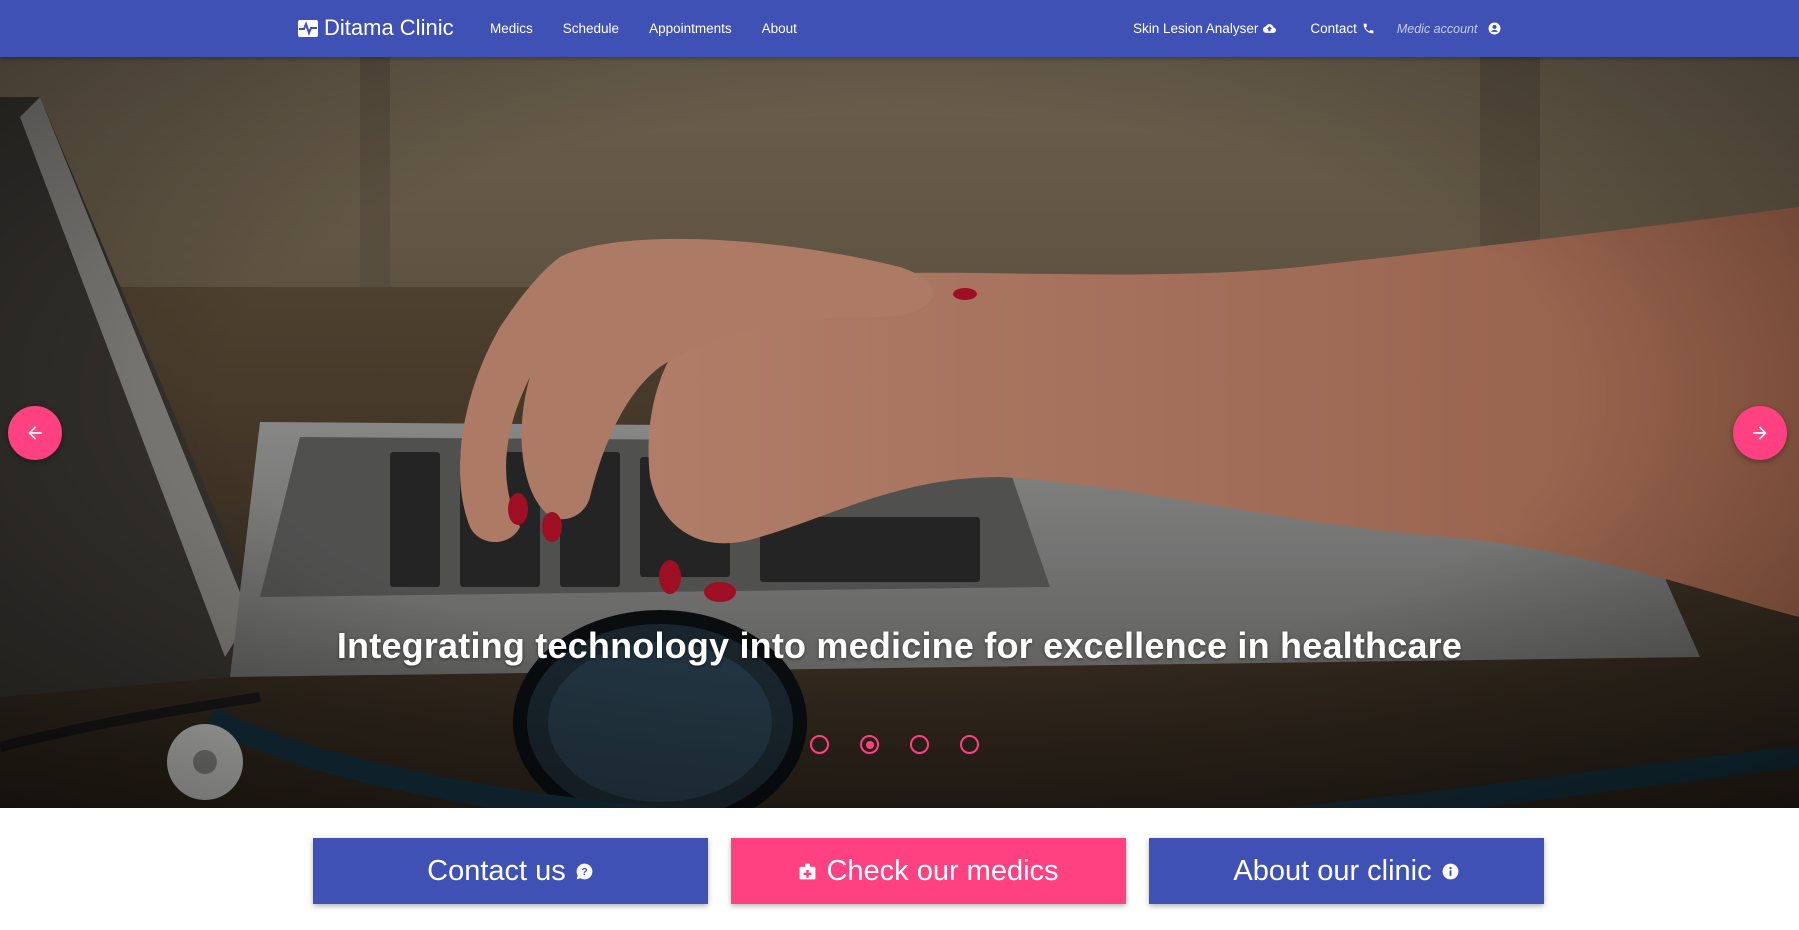 This screenshot has width=1799, height=930. I want to click on contact-us-label: Contact us, so click(496, 870).